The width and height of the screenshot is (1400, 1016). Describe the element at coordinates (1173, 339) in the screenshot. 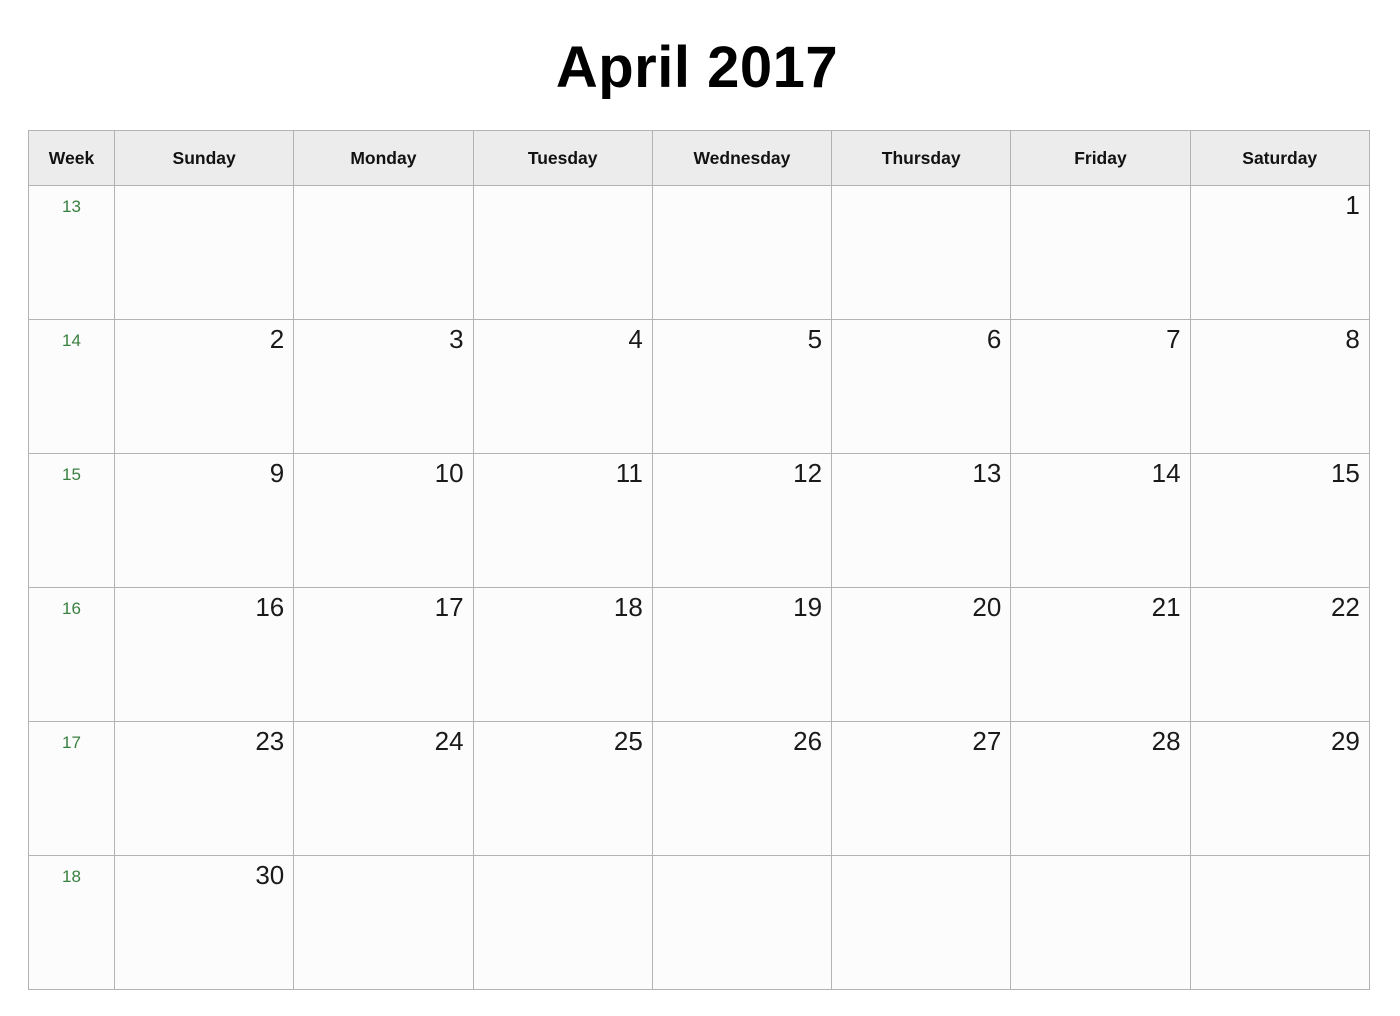

I see `day-number: 7` at that location.